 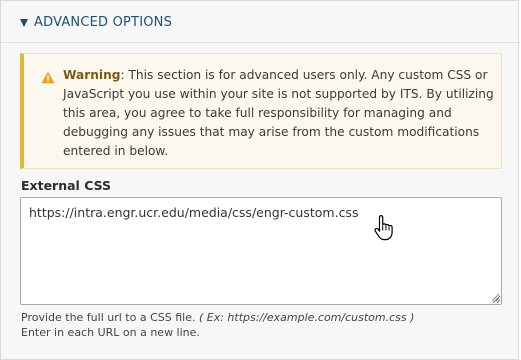 I want to click on warning-triangle-icon, so click(x=48, y=77).